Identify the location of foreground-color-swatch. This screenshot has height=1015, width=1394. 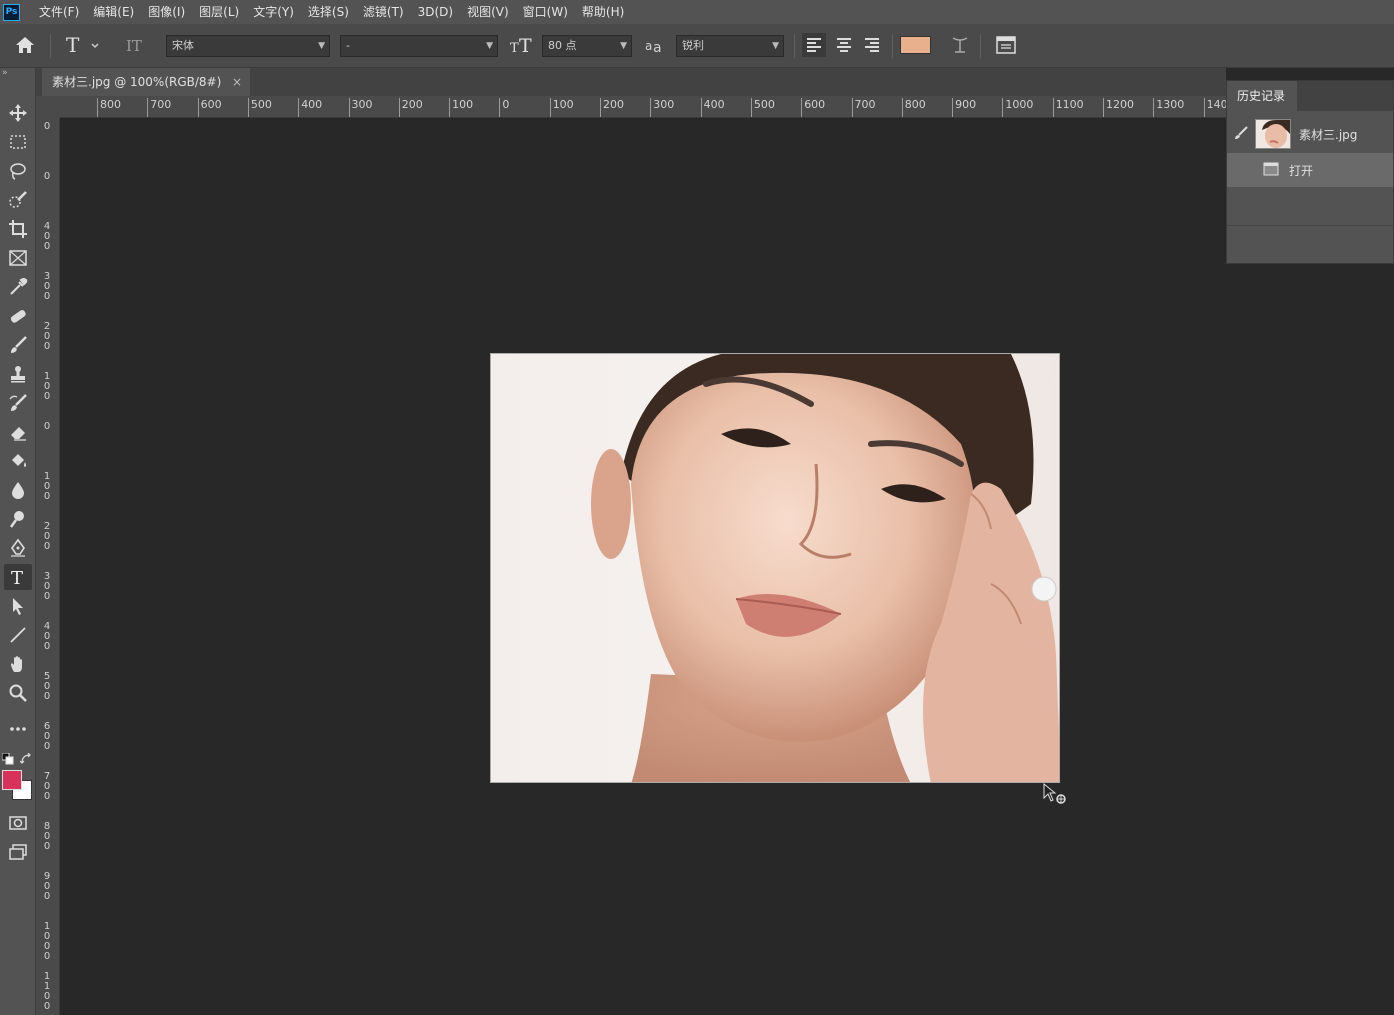
(12, 780).